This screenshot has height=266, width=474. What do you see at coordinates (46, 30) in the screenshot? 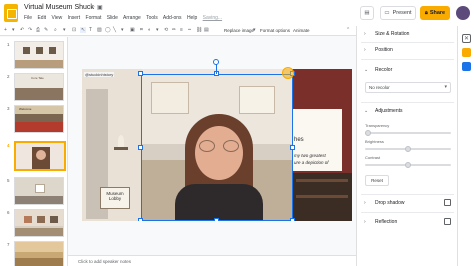
I see `paint-format-icon: ✎` at bounding box center [46, 30].